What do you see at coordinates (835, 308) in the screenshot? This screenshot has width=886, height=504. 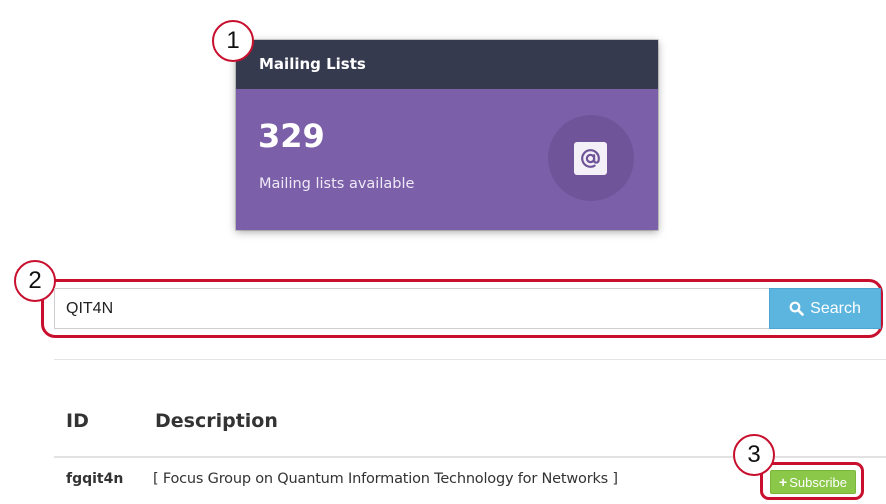 I see `search-button-label: Search` at bounding box center [835, 308].